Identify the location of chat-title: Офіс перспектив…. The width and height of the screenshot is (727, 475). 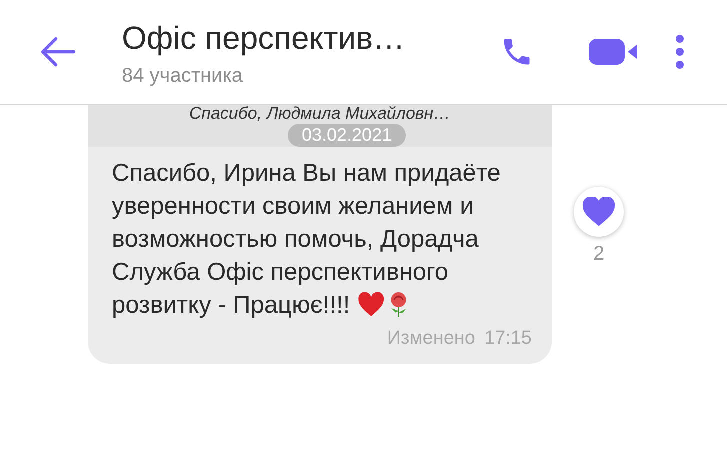
(264, 38).